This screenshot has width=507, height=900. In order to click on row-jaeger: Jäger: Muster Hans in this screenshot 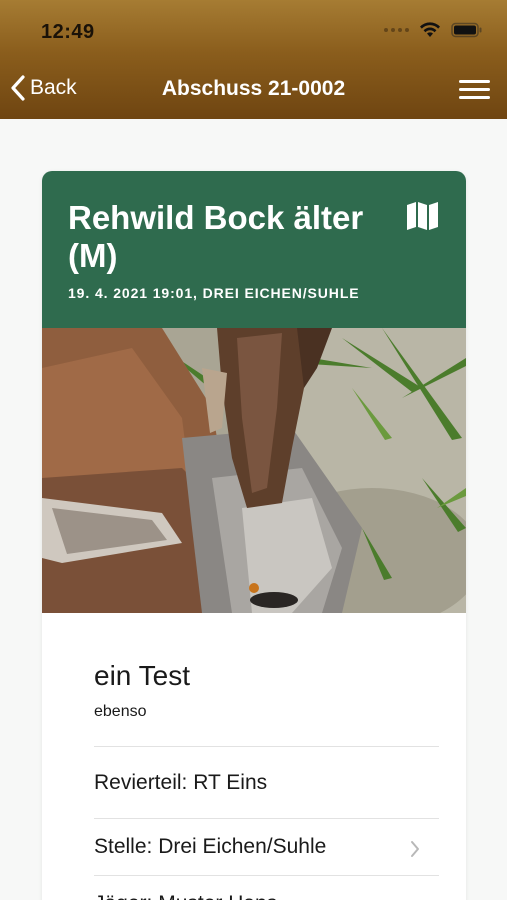, I will do `click(185, 896)`.